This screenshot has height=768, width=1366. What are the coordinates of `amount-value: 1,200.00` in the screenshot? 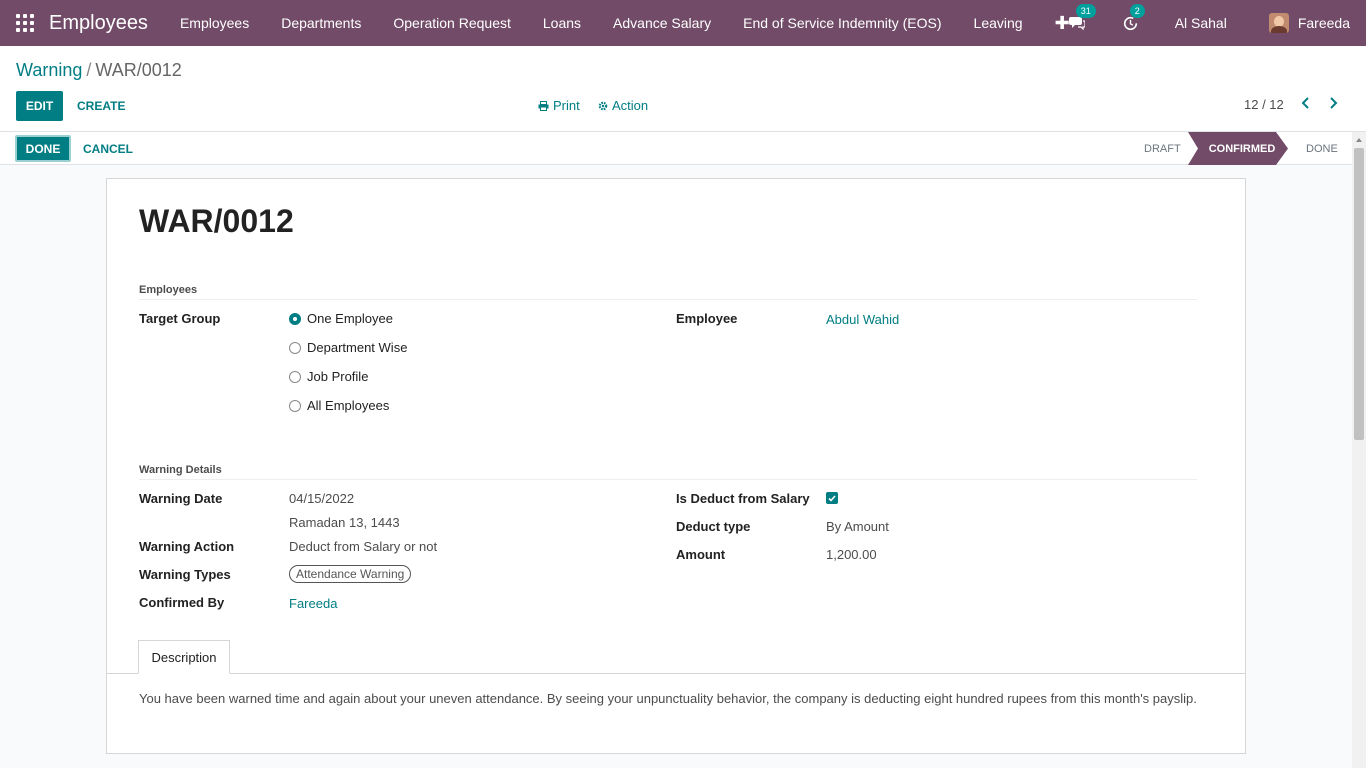 It's located at (851, 554).